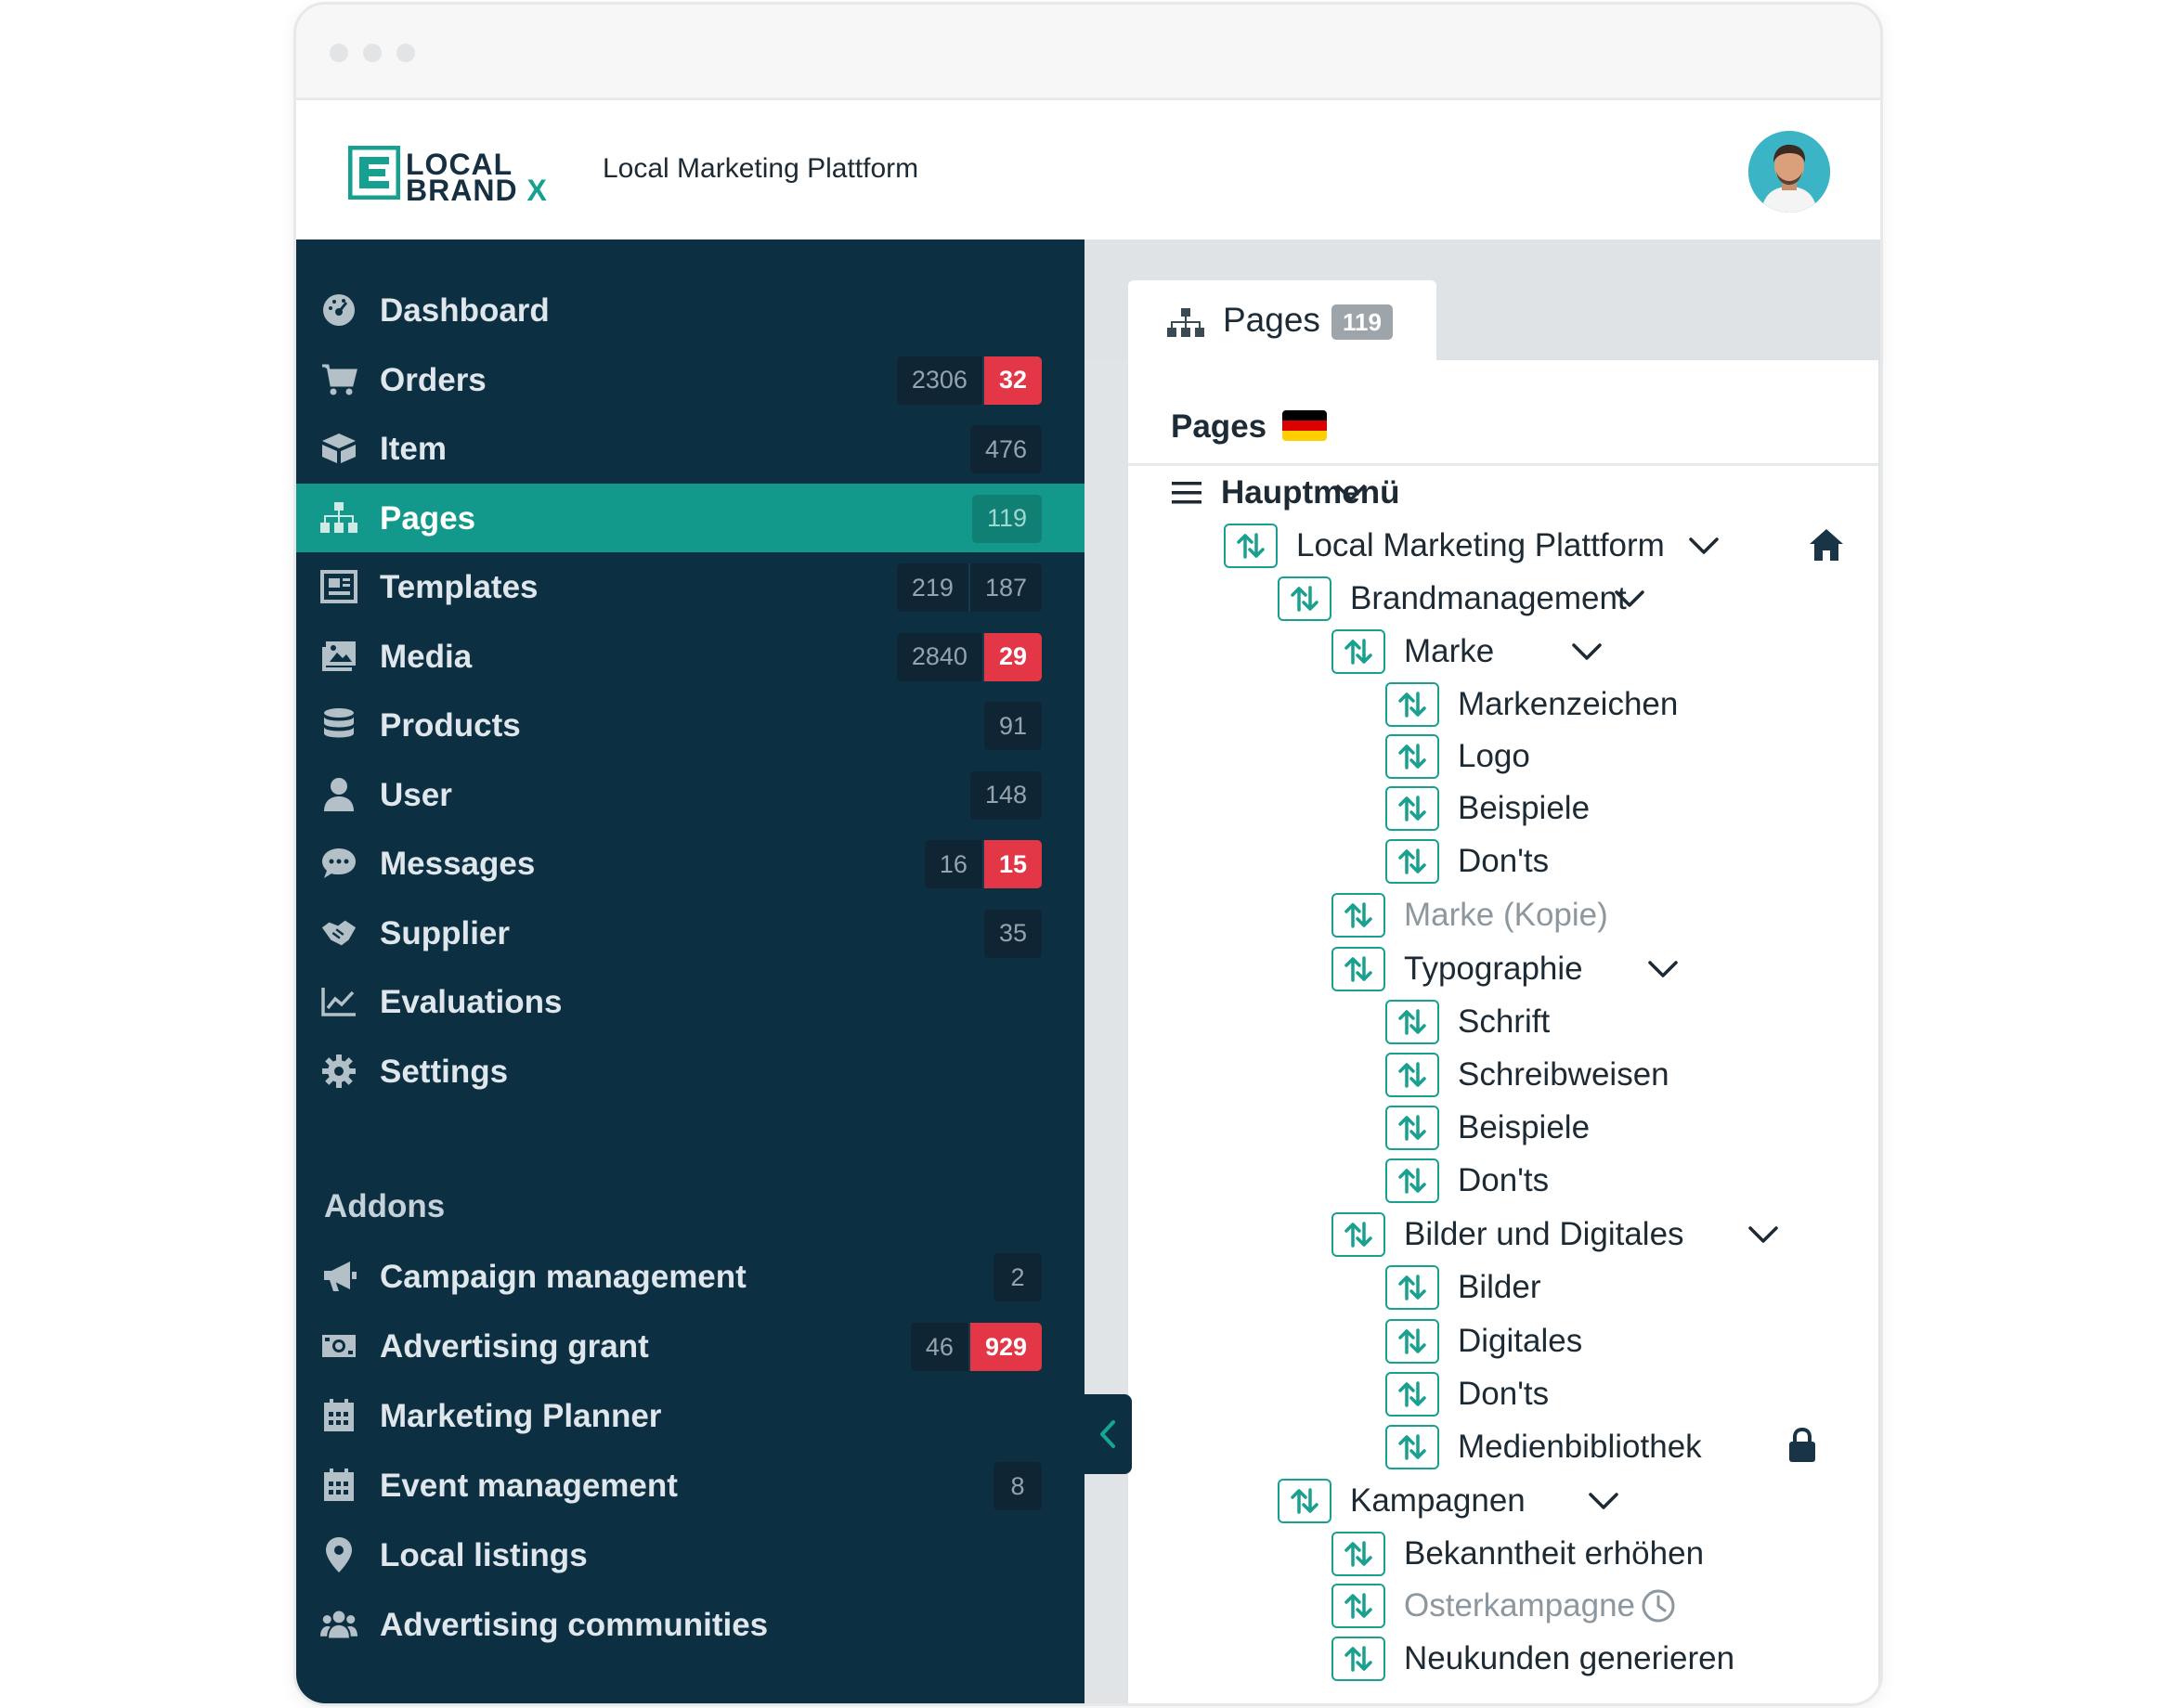 This screenshot has height=1708, width=2169. I want to click on sidebar-collapse-button, so click(1108, 1434).